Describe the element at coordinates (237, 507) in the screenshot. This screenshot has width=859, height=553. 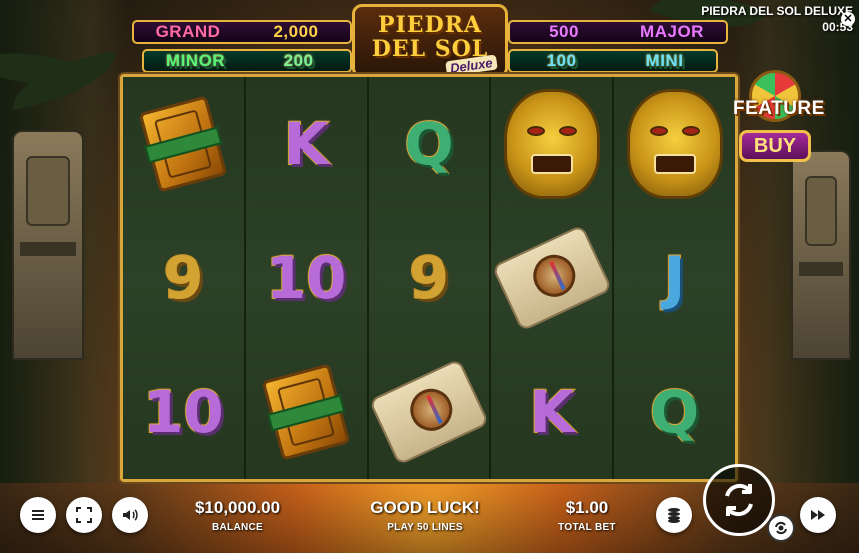
I see `balance-value: $10,000.00` at that location.